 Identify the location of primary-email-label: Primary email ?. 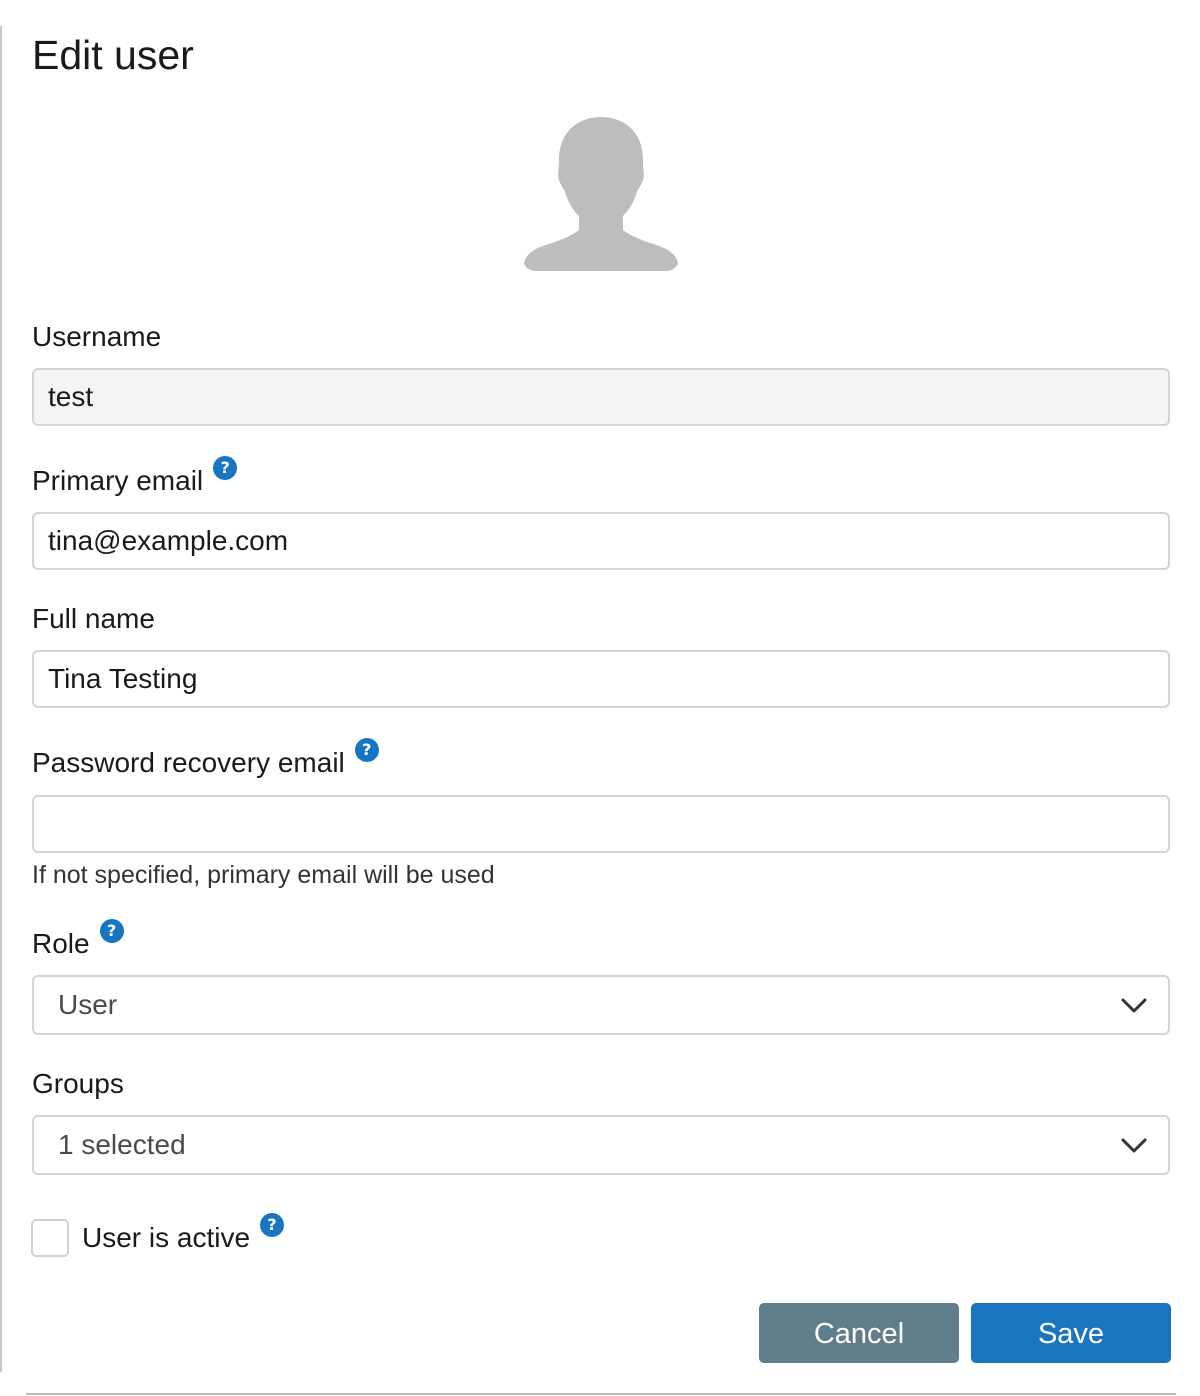
(135, 477).